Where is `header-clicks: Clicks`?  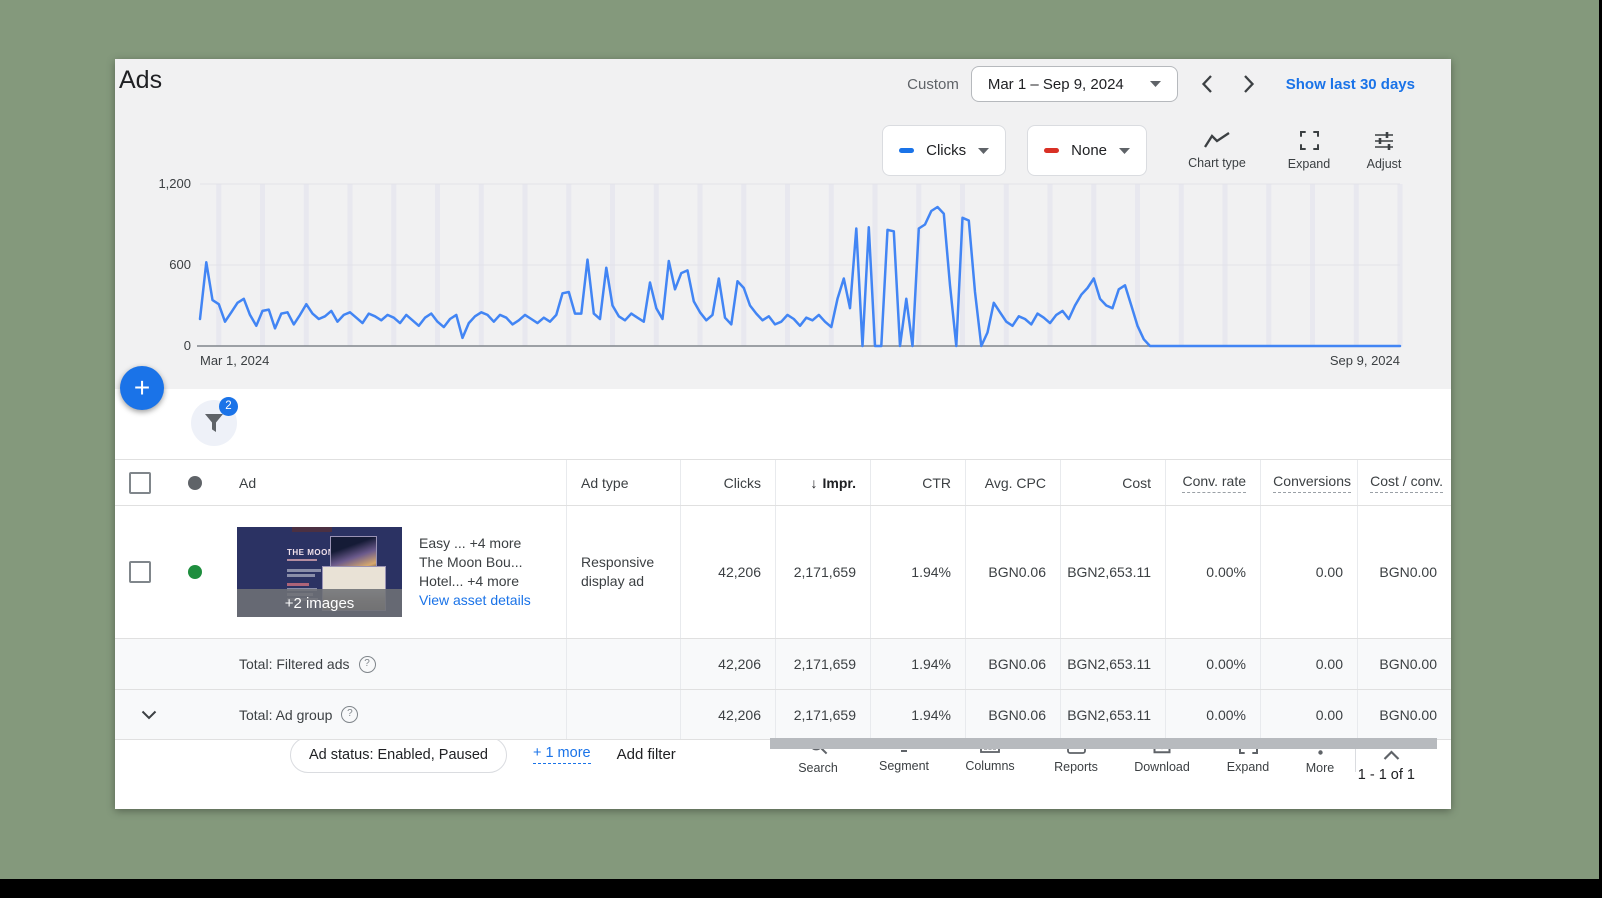 header-clicks: Clicks is located at coordinates (742, 483).